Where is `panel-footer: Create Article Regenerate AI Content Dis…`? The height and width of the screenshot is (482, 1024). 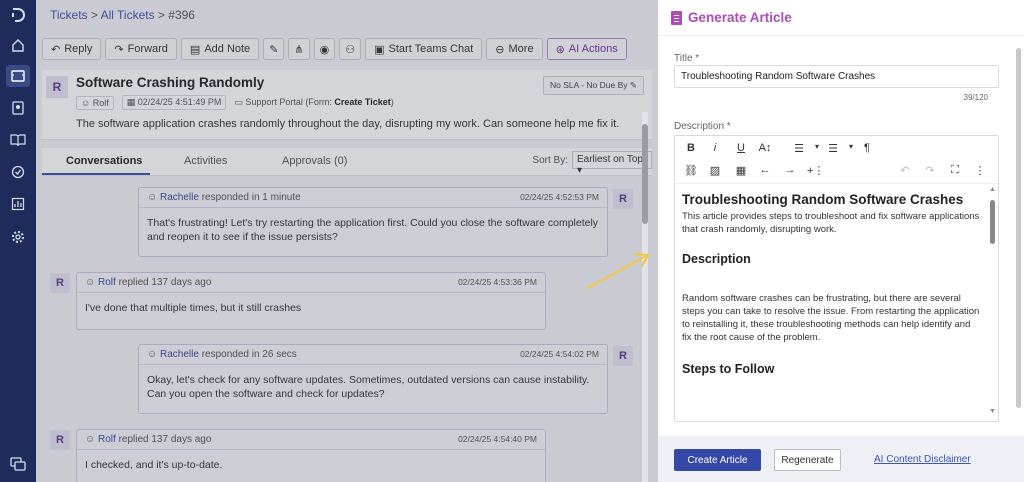 panel-footer: Create Article Regenerate AI Content Dis… is located at coordinates (841, 459).